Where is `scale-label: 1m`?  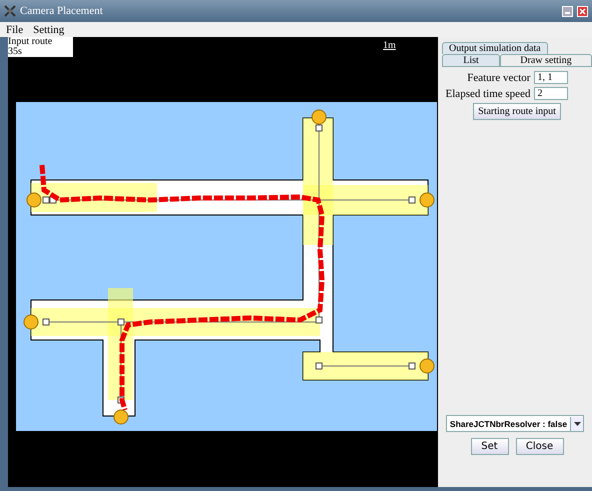
scale-label: 1m is located at coordinates (389, 45).